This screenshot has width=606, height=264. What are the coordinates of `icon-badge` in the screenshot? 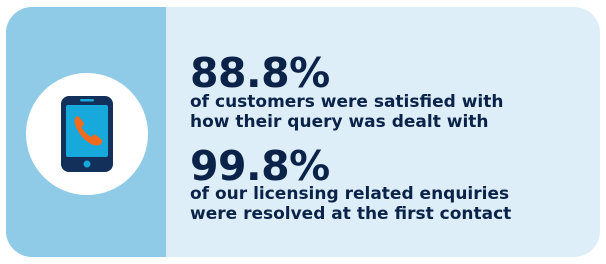 It's located at (87, 134).